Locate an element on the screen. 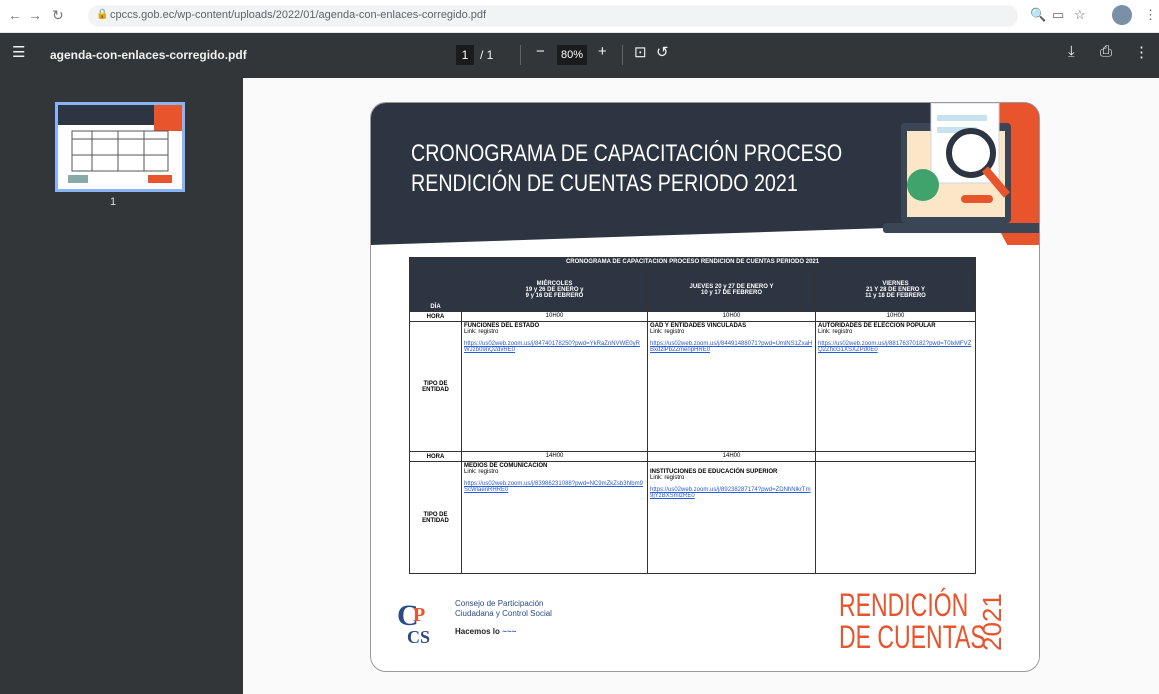  more-options-icon: ⋮ is located at coordinates (1141, 52).